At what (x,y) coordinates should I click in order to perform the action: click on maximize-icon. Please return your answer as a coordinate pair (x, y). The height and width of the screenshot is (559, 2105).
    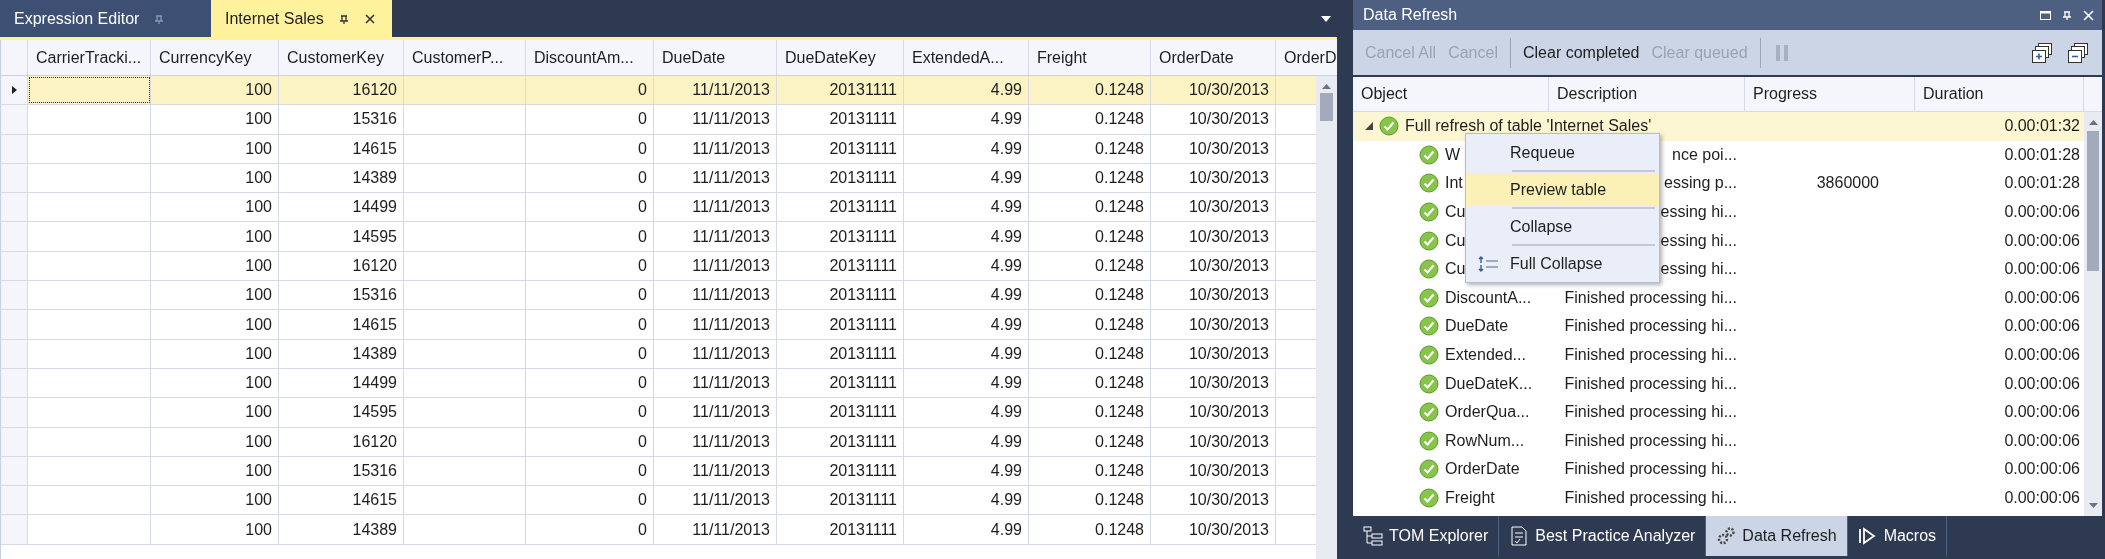
    Looking at the image, I should click on (2045, 15).